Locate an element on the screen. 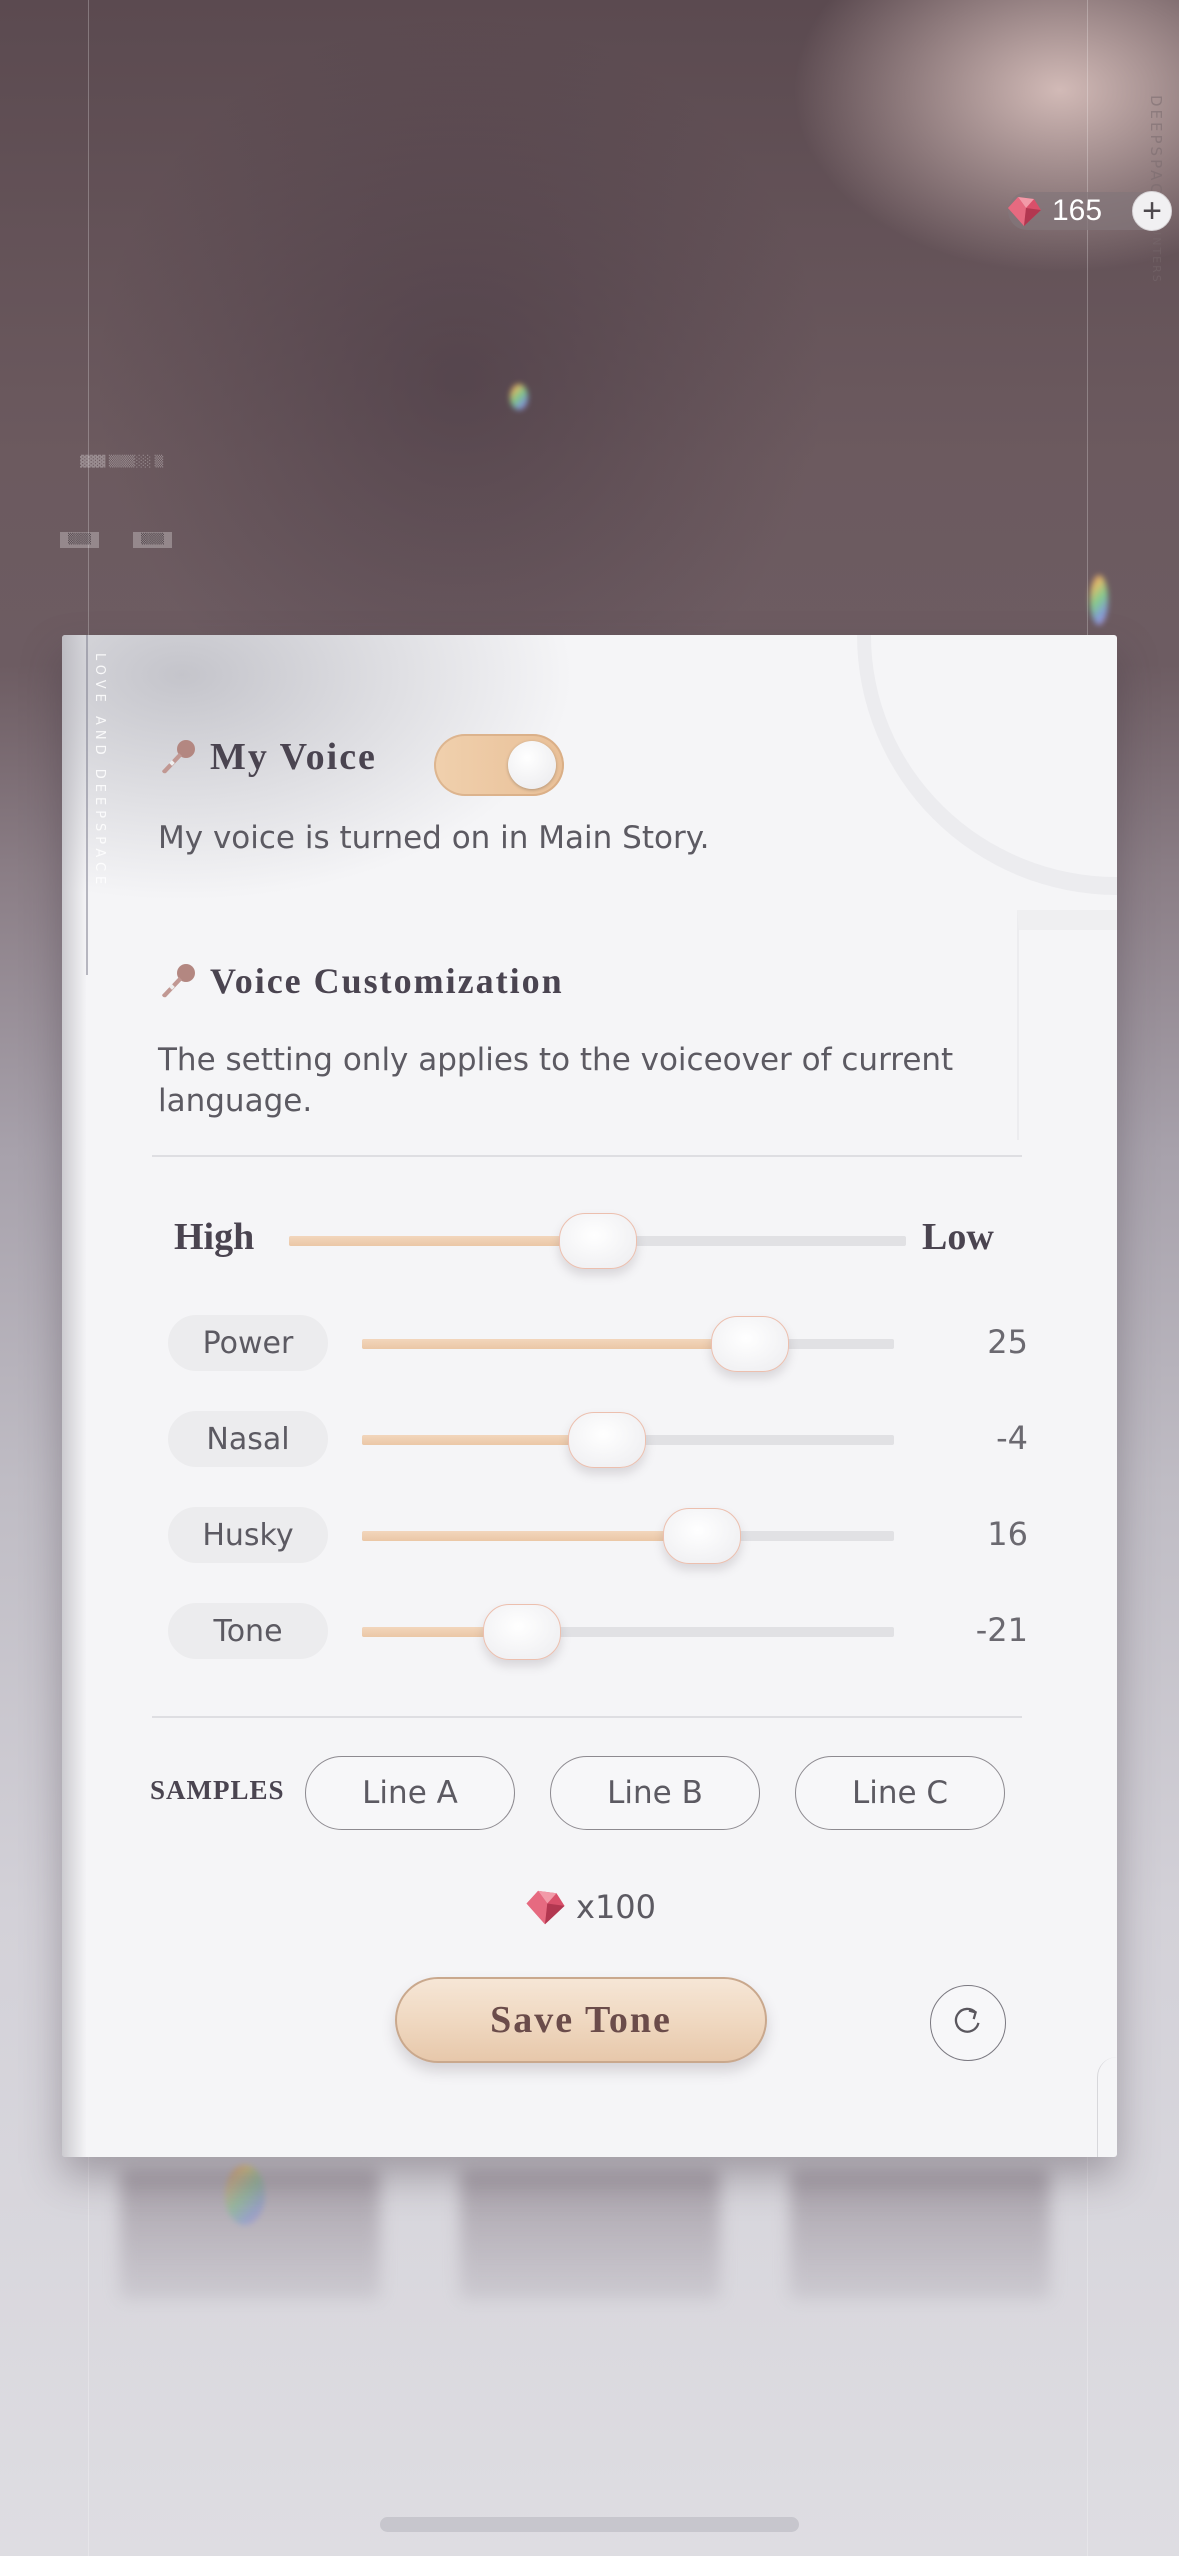 The height and width of the screenshot is (2556, 1179). my-voice-toggle is located at coordinates (499, 765).